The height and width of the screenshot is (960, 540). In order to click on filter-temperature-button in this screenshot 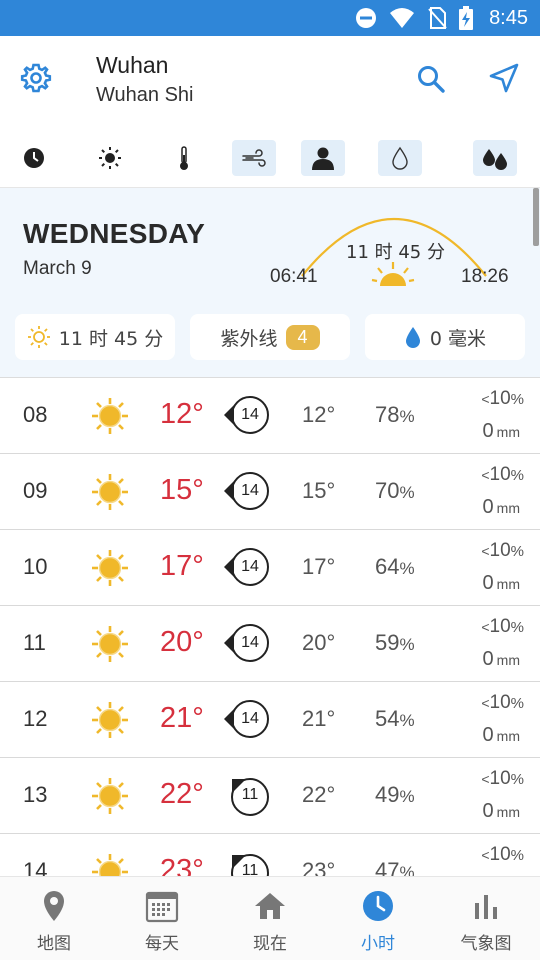, I will do `click(184, 158)`.